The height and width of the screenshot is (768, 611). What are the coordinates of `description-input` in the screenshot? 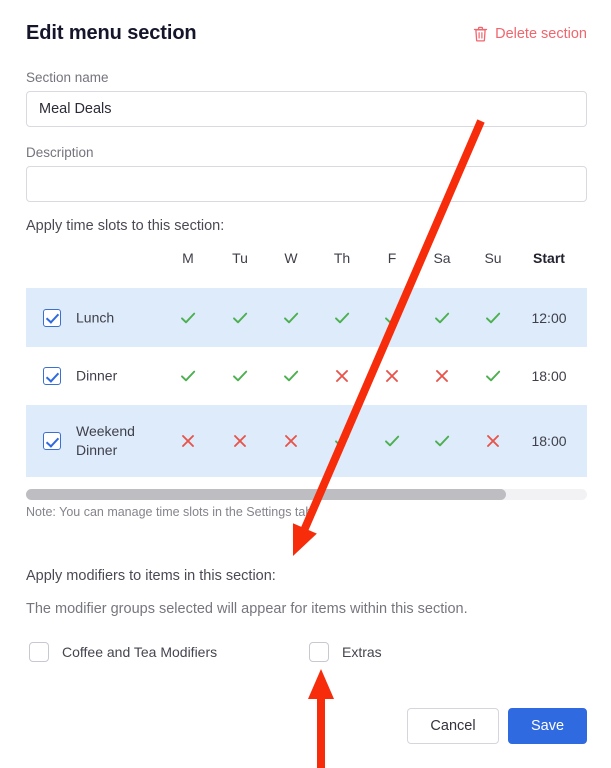 It's located at (306, 184).